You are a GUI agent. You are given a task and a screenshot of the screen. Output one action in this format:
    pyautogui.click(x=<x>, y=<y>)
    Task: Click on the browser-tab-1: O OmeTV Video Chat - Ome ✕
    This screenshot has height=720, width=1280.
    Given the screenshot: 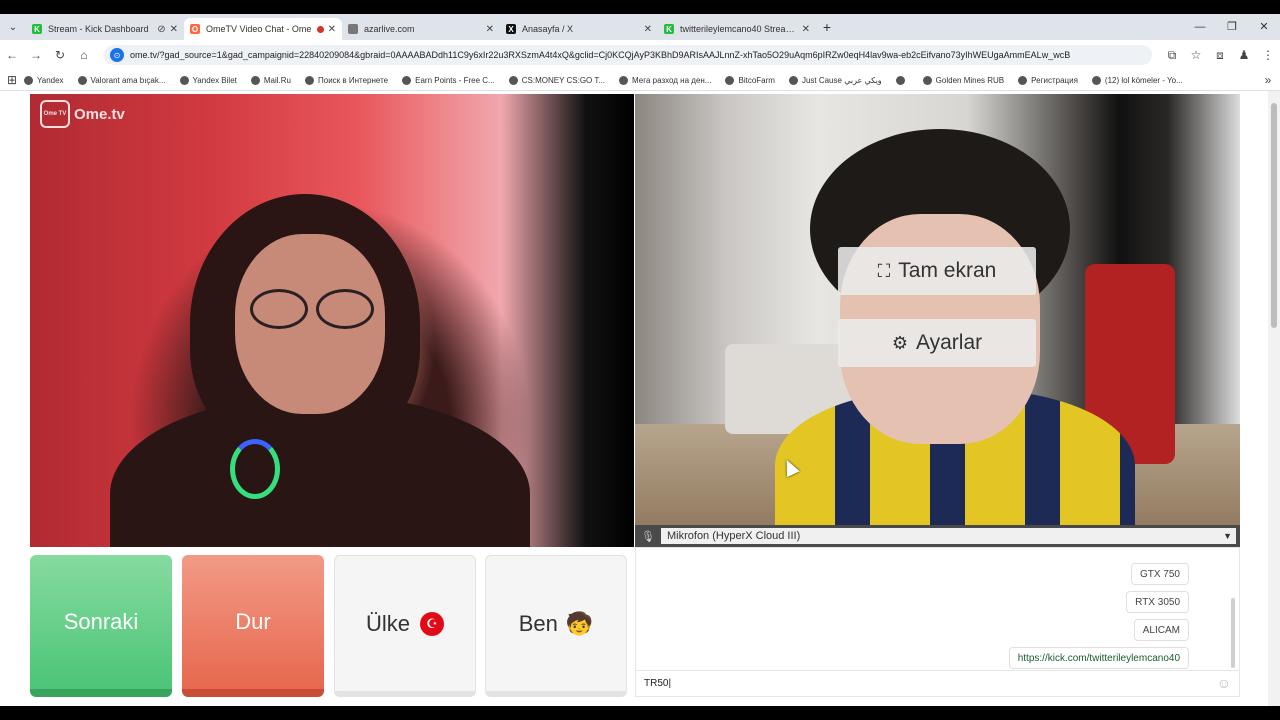 What is the action you would take?
    pyautogui.click(x=263, y=29)
    